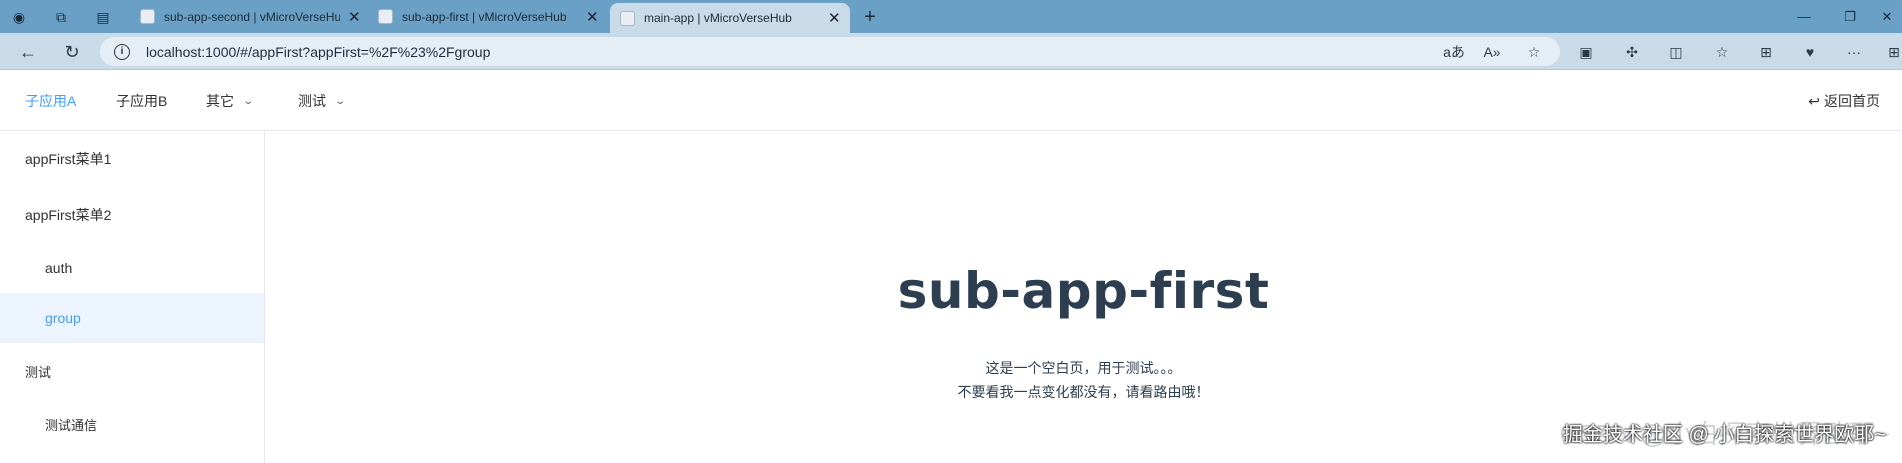 Image resolution: width=1902 pixels, height=463 pixels. Describe the element at coordinates (1586, 52) in the screenshot. I see `reading-view-icon: ▣` at that location.